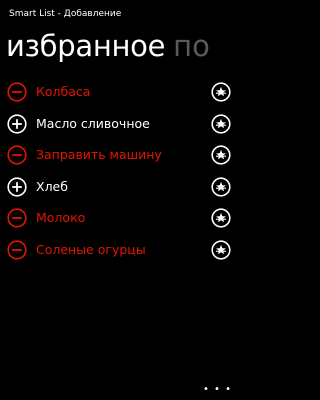 This screenshot has height=400, width=320. I want to click on app-bar: • • •, so click(120, 389).